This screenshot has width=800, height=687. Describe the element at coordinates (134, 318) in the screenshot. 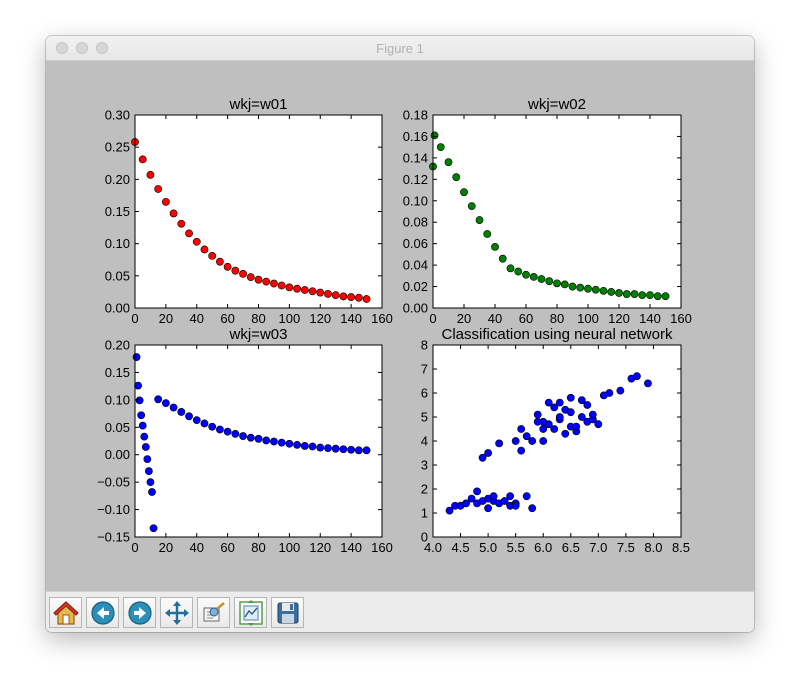

I see `x-tick-label: 0` at that location.